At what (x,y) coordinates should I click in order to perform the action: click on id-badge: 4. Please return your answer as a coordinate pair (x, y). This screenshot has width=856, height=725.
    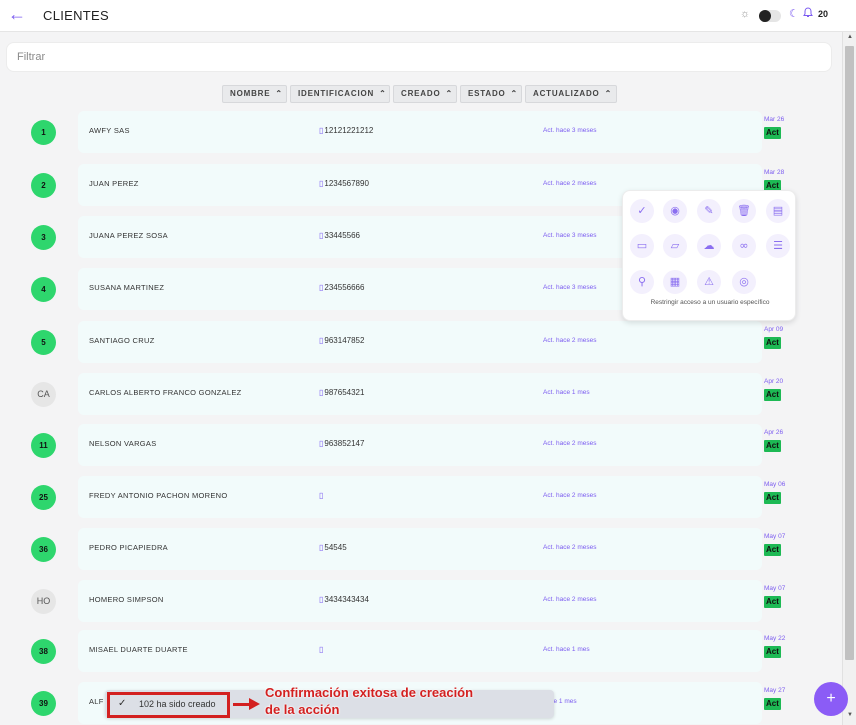
    Looking at the image, I should click on (43, 289).